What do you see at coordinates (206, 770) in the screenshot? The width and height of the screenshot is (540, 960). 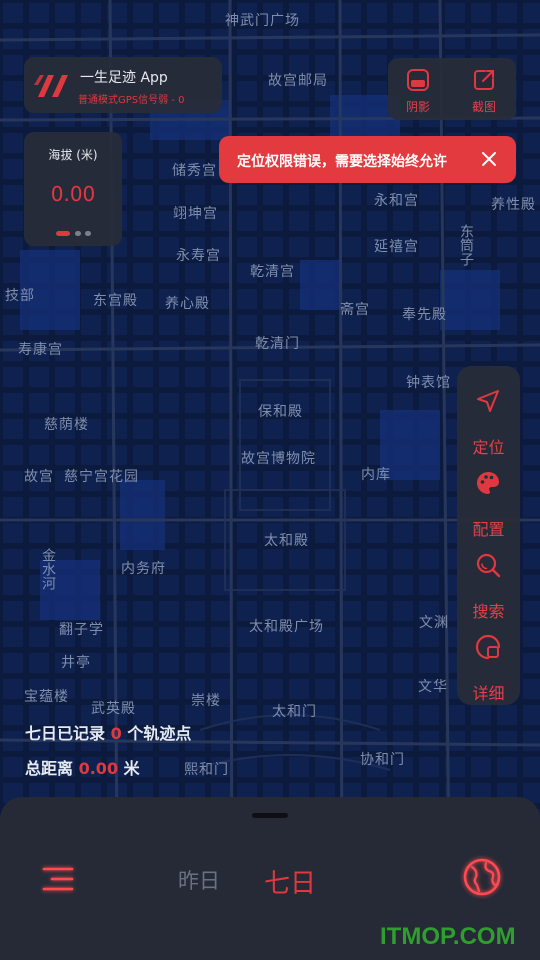 I see `map-label-xihe: 熙和门` at bounding box center [206, 770].